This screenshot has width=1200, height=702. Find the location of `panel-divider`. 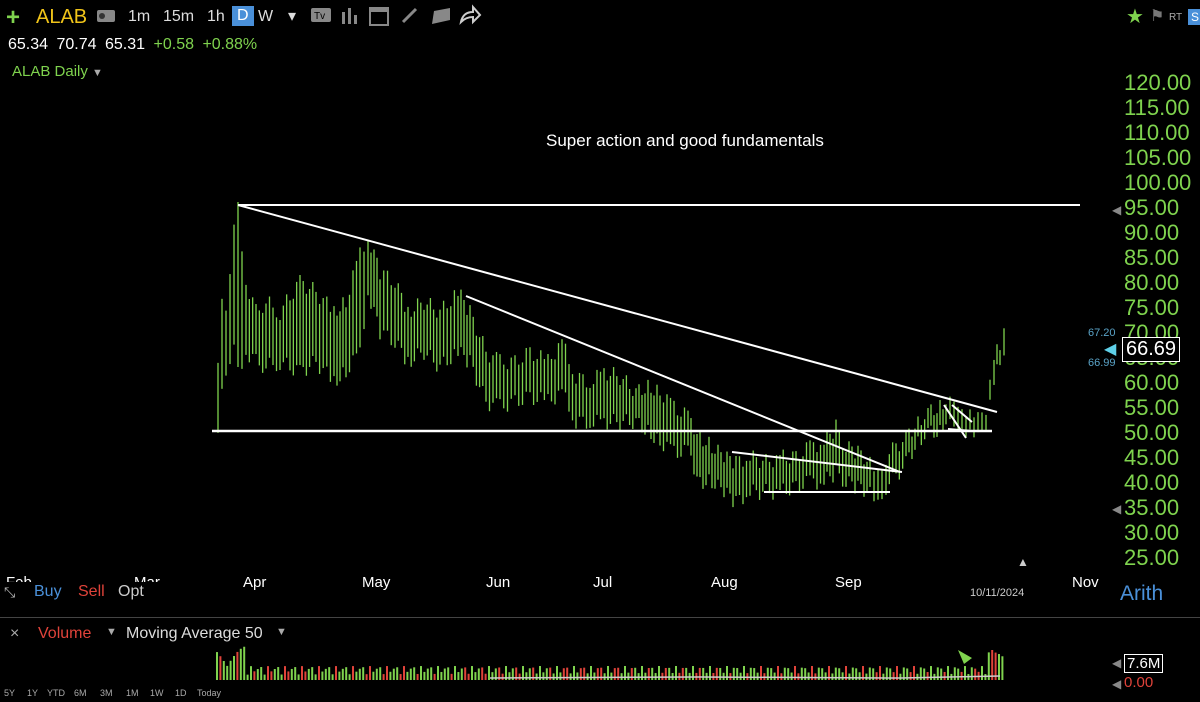

panel-divider is located at coordinates (600, 617).